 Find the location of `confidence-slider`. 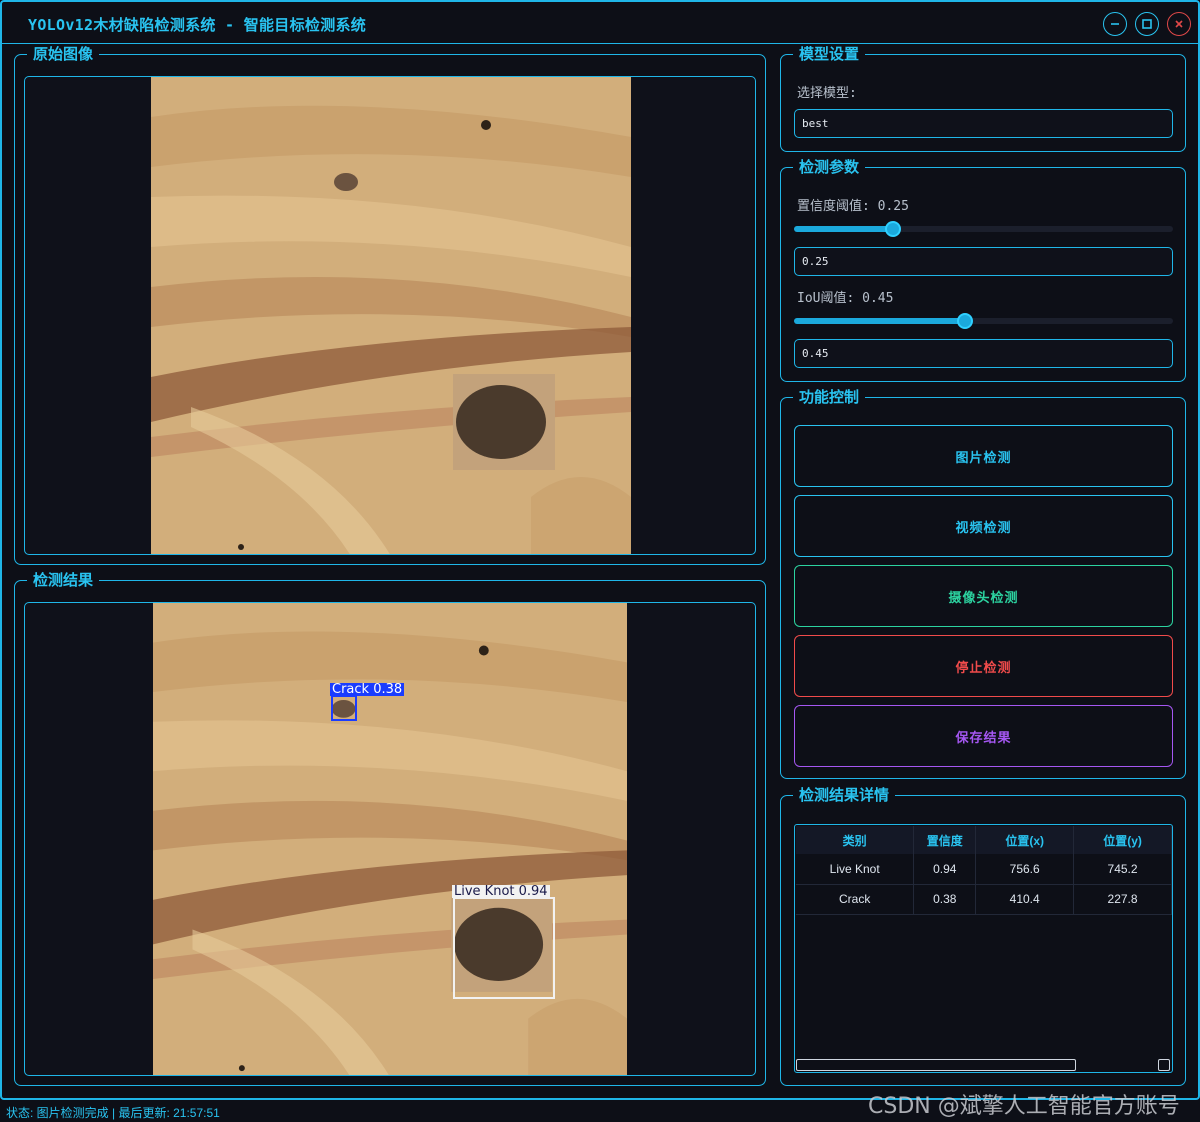

confidence-slider is located at coordinates (983, 229).